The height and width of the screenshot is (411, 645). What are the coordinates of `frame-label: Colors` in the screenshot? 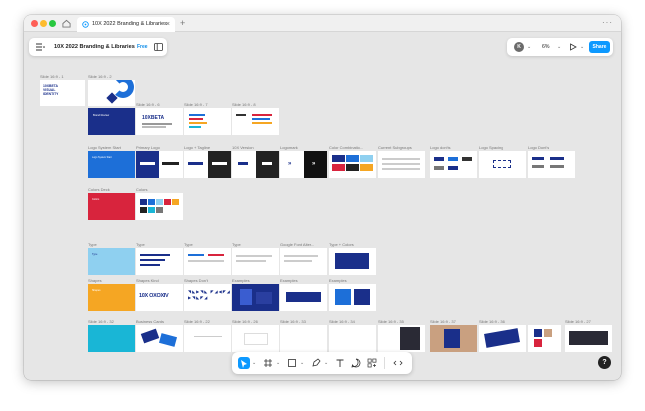 It's located at (142, 189).